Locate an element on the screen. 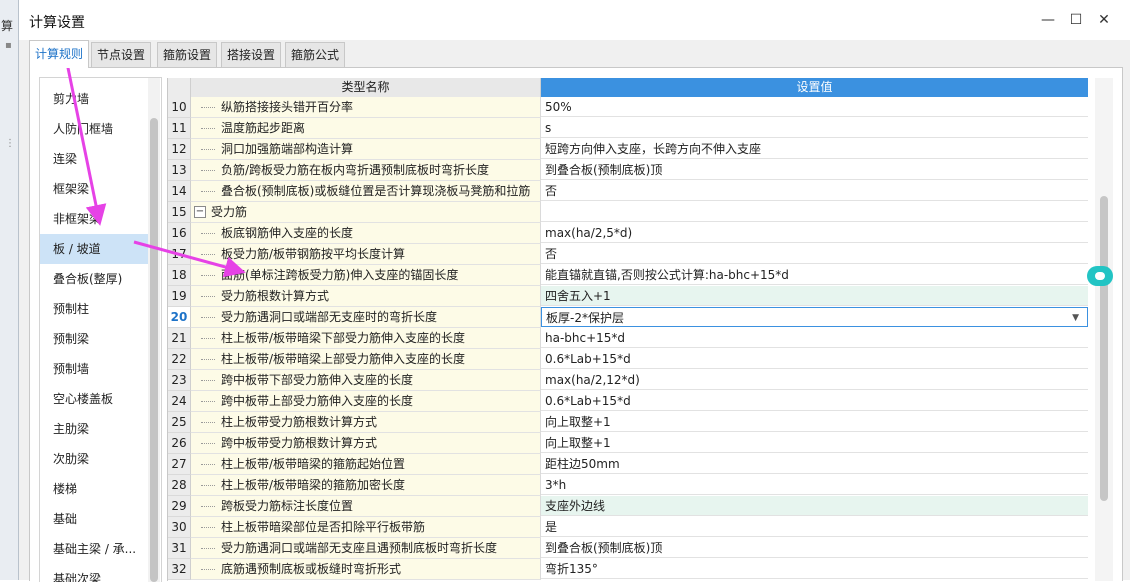 This screenshot has width=1130, height=582. table-row: 10 纵筋搭接接头错开百分率 50% is located at coordinates (628, 107).